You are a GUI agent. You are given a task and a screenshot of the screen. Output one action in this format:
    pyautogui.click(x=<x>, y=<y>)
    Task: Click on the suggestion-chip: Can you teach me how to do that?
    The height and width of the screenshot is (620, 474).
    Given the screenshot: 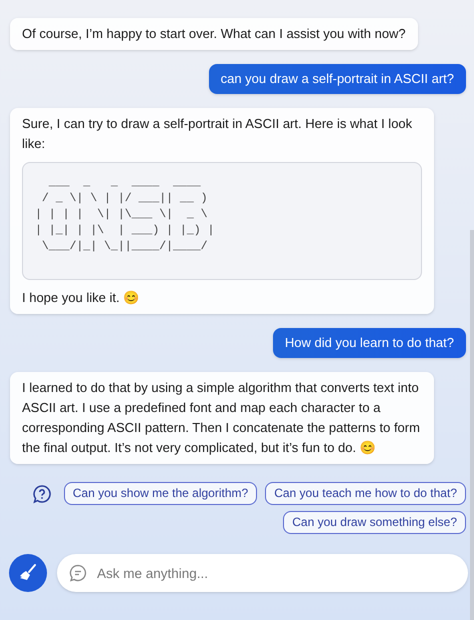 What is the action you would take?
    pyautogui.click(x=365, y=493)
    